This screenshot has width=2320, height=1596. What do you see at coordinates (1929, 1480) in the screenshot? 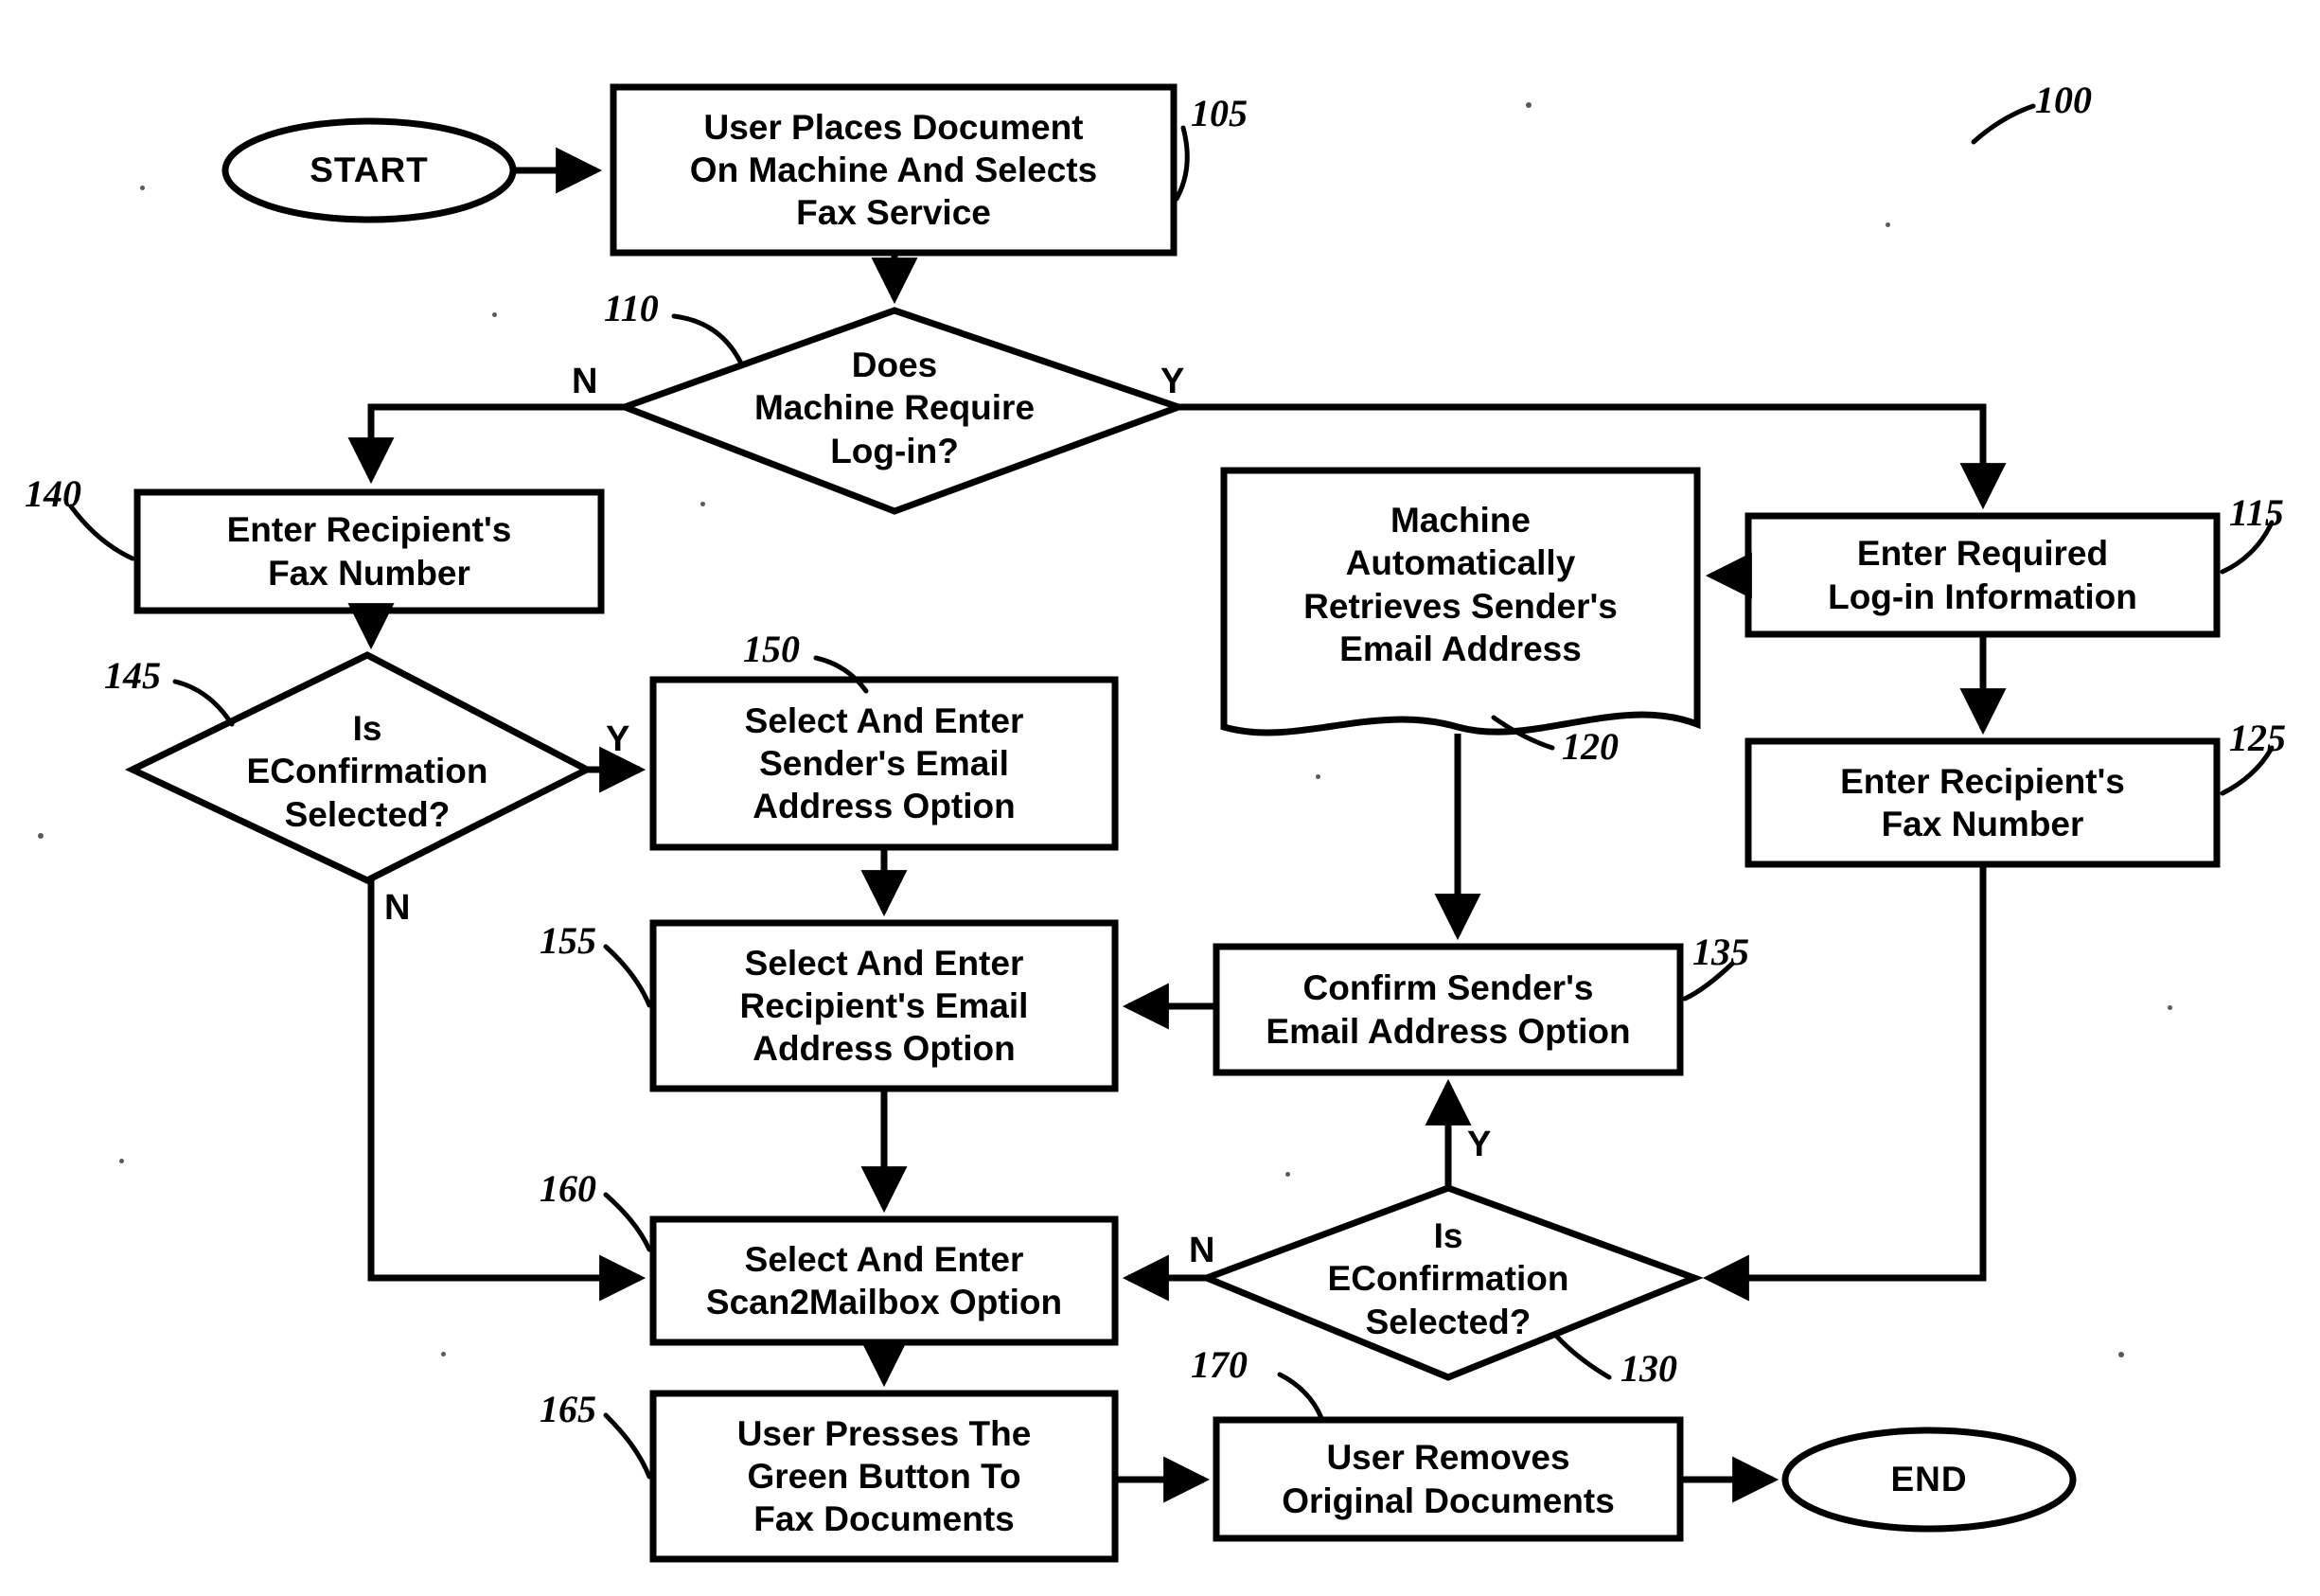
I see `end-terminator-shape` at bounding box center [1929, 1480].